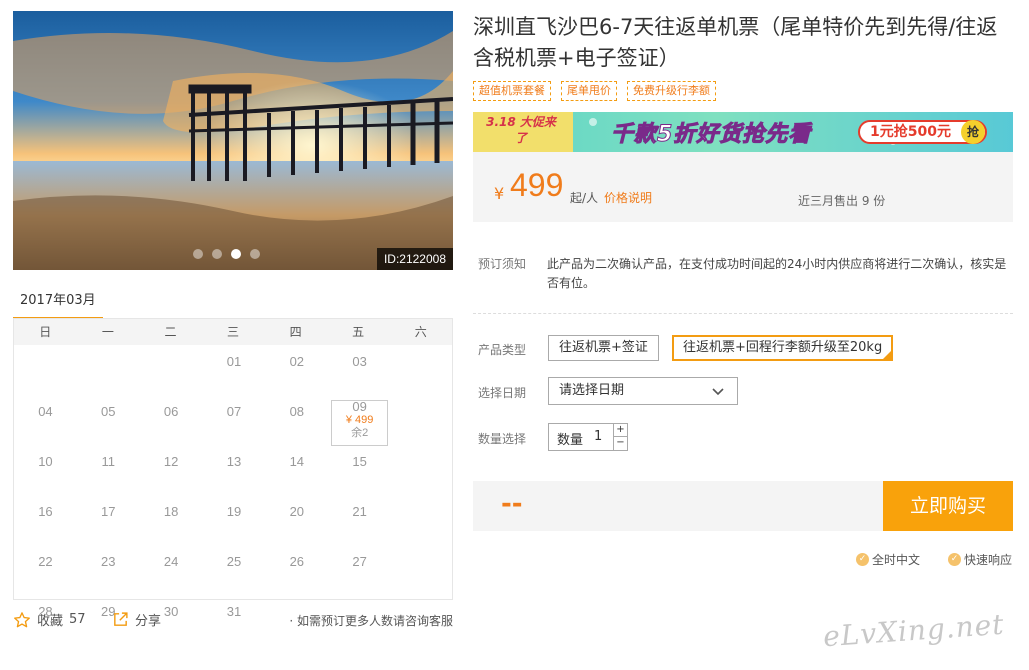  What do you see at coordinates (502, 264) in the screenshot?
I see `notice-label: 预订须知` at bounding box center [502, 264].